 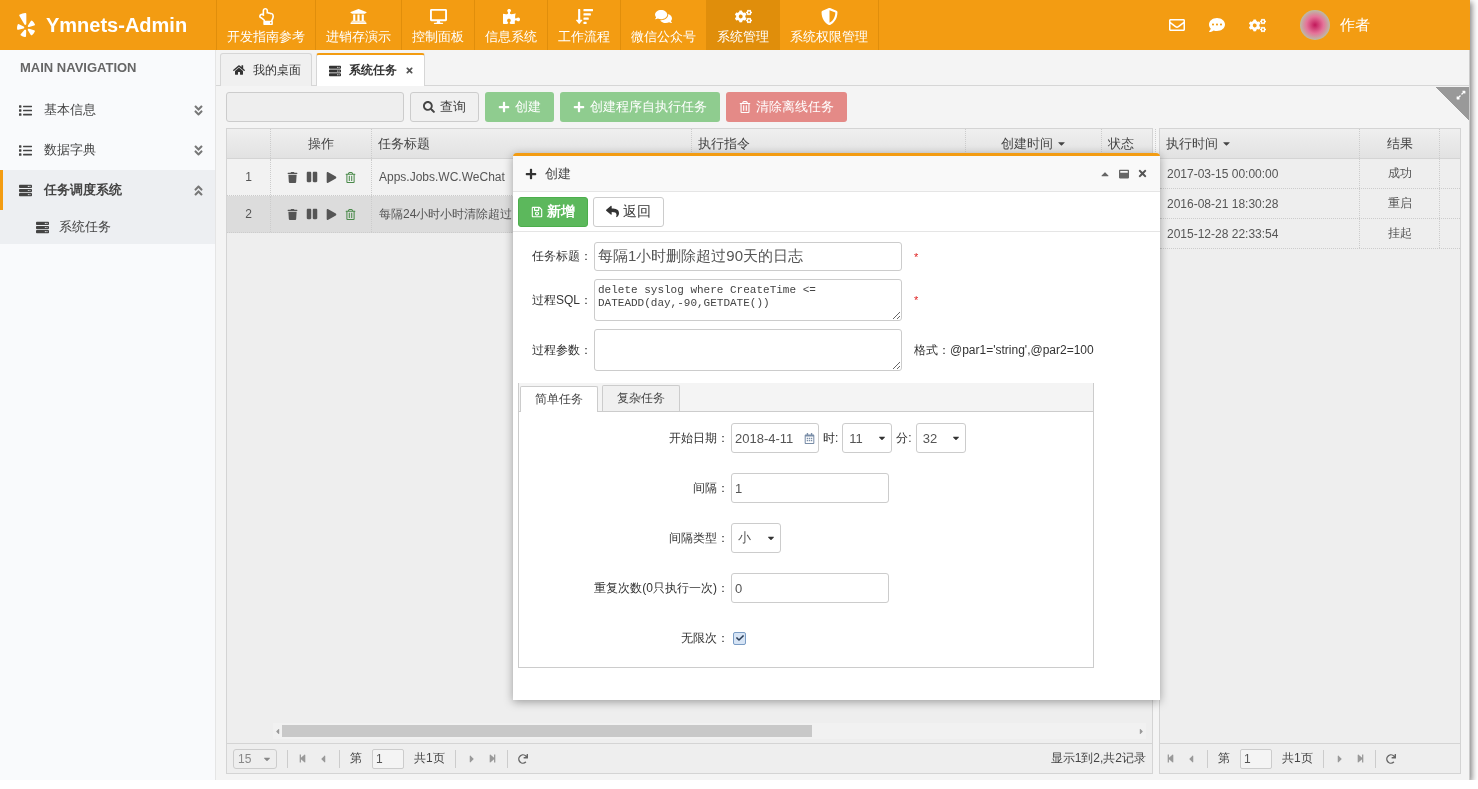 I want to click on chat-icon, so click(x=663, y=16).